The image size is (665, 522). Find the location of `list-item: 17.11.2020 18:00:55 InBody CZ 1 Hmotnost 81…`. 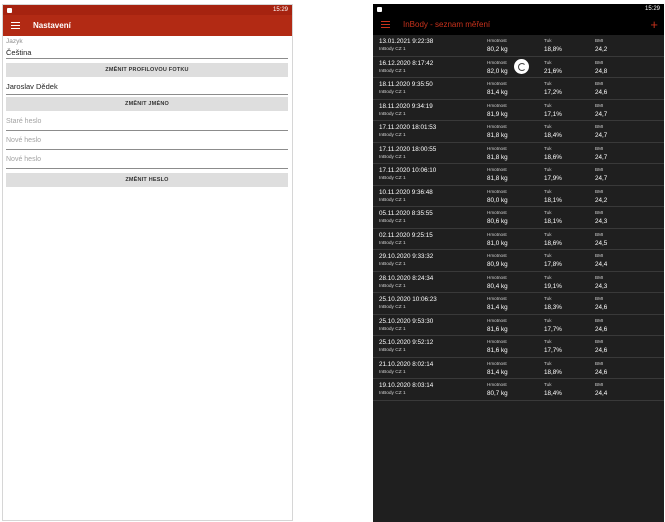

list-item: 17.11.2020 18:00:55 InBody CZ 1 Hmotnost 81… is located at coordinates (518, 153).